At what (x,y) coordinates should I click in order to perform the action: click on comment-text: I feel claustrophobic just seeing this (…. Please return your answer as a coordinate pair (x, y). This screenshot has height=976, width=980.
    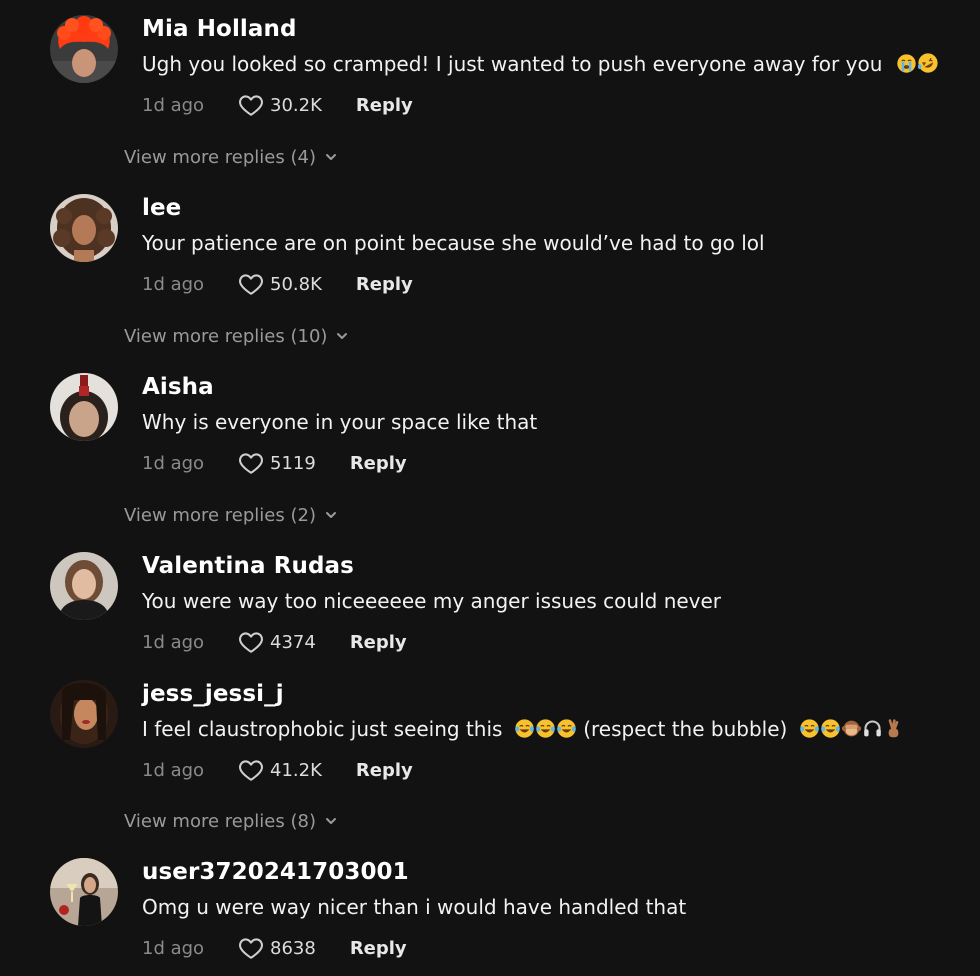
    Looking at the image, I should click on (523, 729).